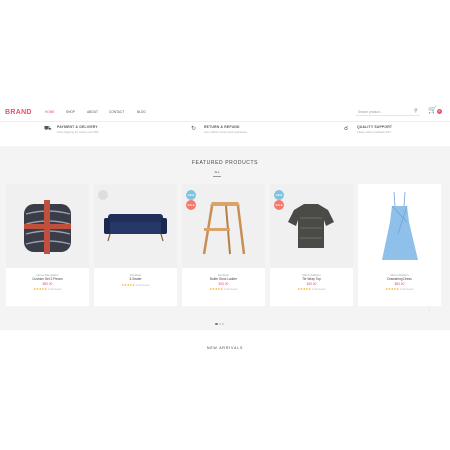 The image size is (450, 450). Describe the element at coordinates (225, 348) in the screenshot. I see `new-arrivals-heading: NEW ARRIVALS` at that location.